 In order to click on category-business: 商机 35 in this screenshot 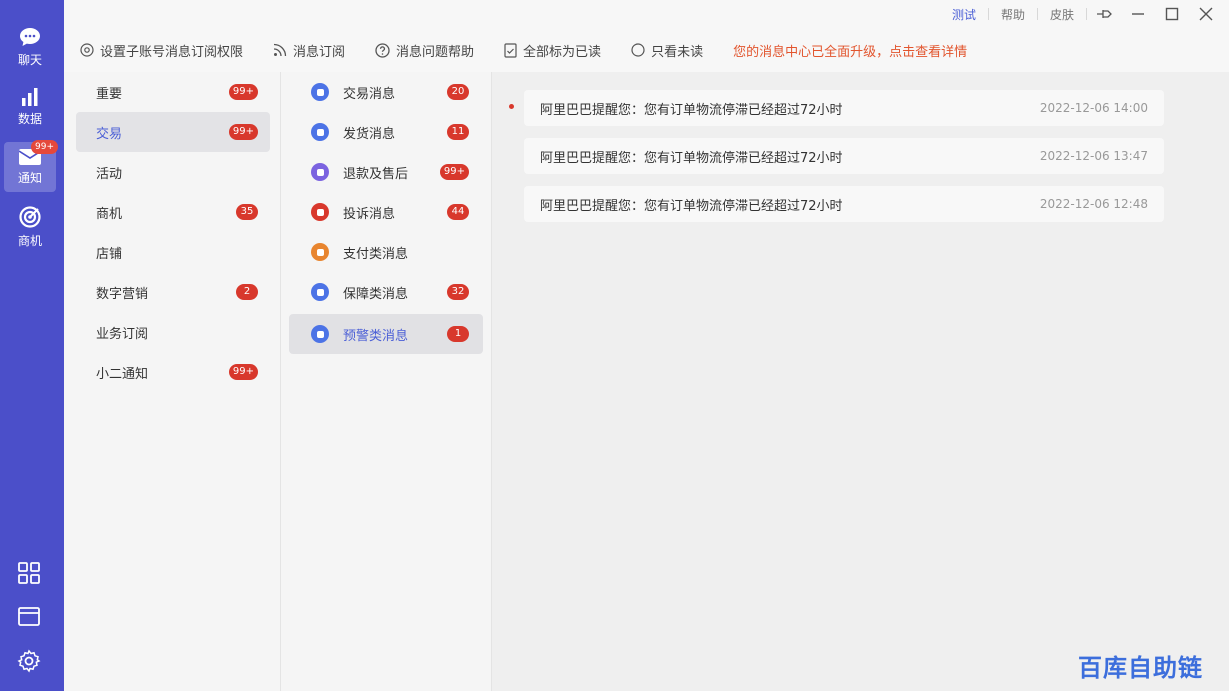, I will do `click(173, 212)`.